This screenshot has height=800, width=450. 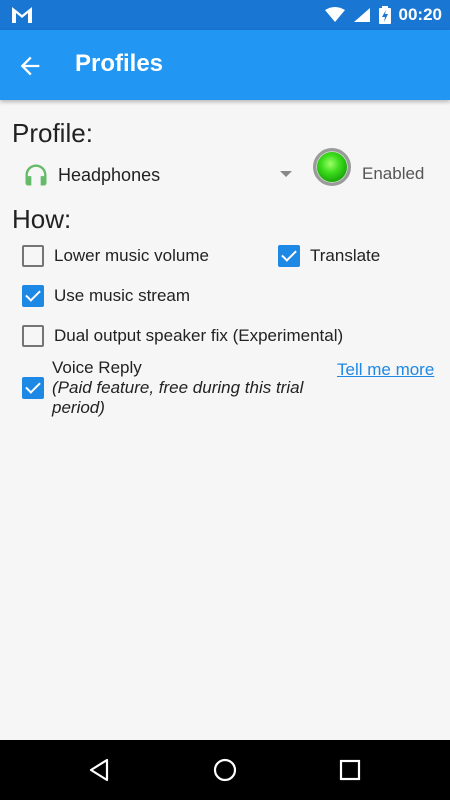 What do you see at coordinates (22, 15) in the screenshot?
I see `gmail-notification-icon` at bounding box center [22, 15].